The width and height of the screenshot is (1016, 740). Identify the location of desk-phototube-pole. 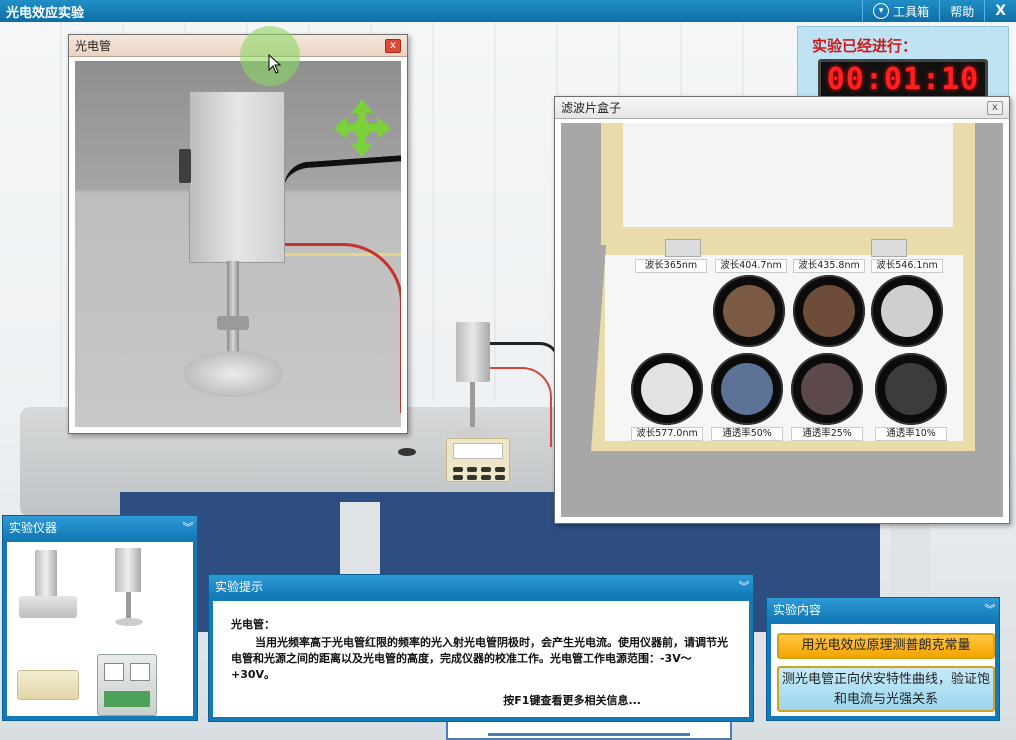
(472, 407).